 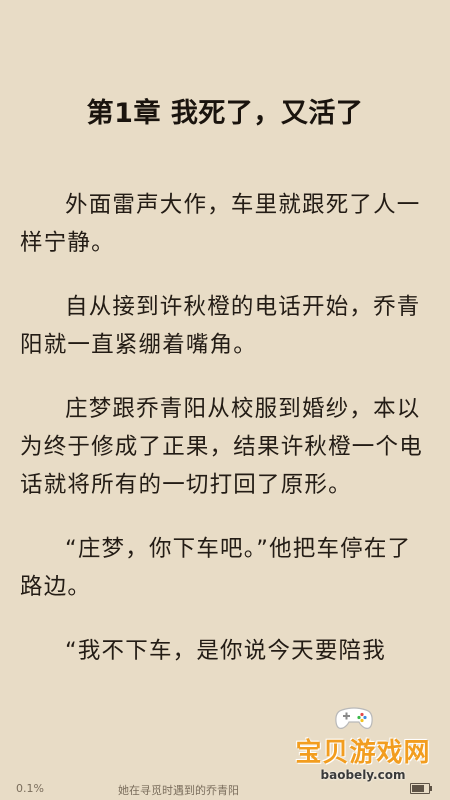 I want to click on chapter-title: 第1章 我死了，又活了, so click(x=225, y=113).